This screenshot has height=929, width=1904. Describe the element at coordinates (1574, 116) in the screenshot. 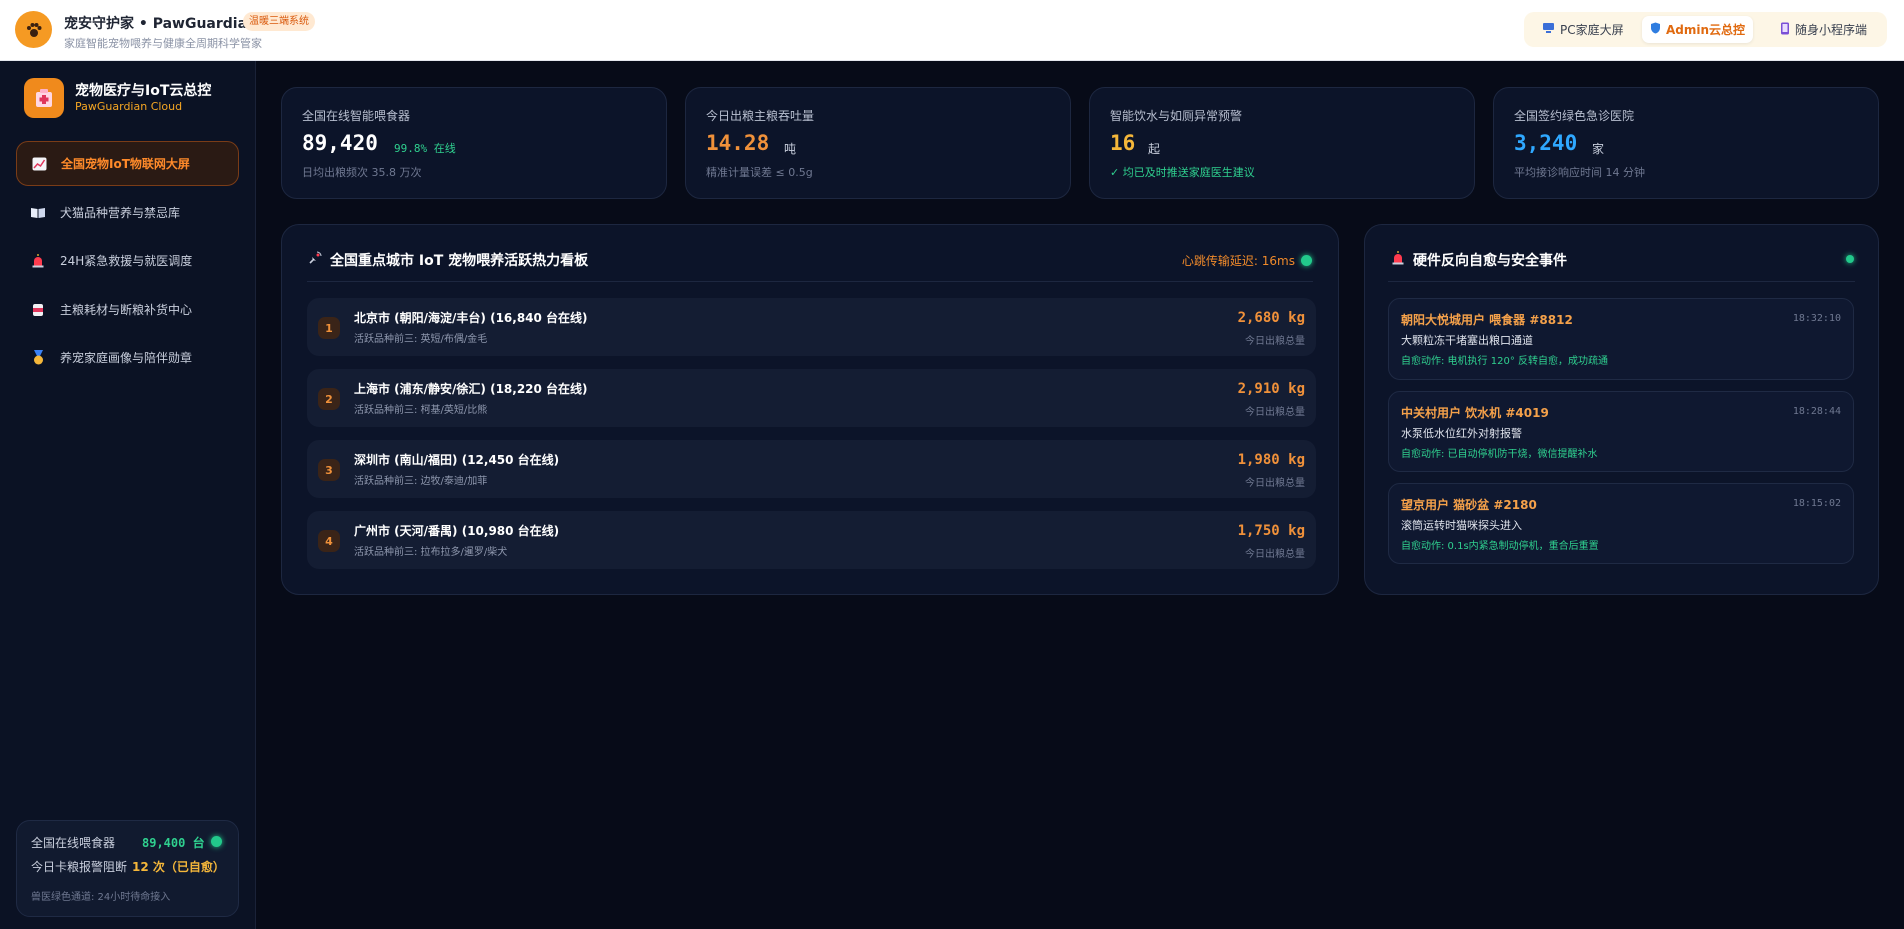

I see `stat-label: 全国签约绿色急诊医院` at that location.